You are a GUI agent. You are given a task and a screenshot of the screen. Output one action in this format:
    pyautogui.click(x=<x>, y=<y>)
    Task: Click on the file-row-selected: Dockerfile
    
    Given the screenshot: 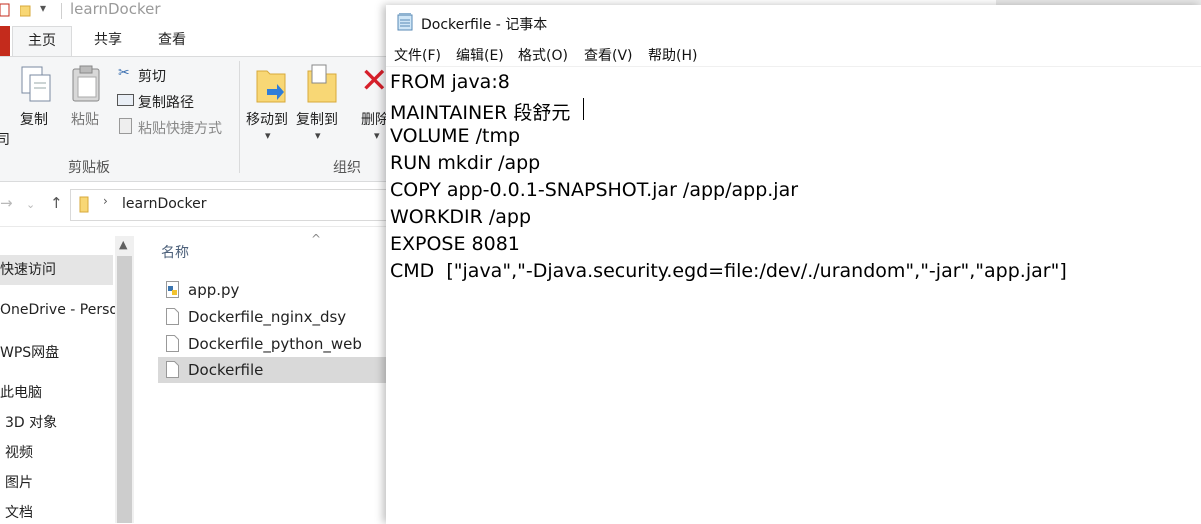 What is the action you would take?
    pyautogui.click(x=279, y=370)
    